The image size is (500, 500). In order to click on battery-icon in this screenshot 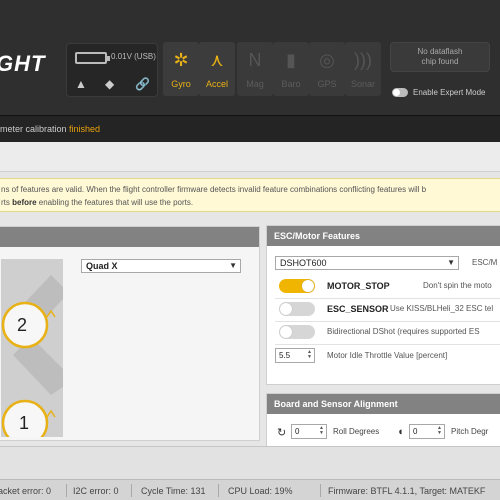, I will do `click(92, 58)`.